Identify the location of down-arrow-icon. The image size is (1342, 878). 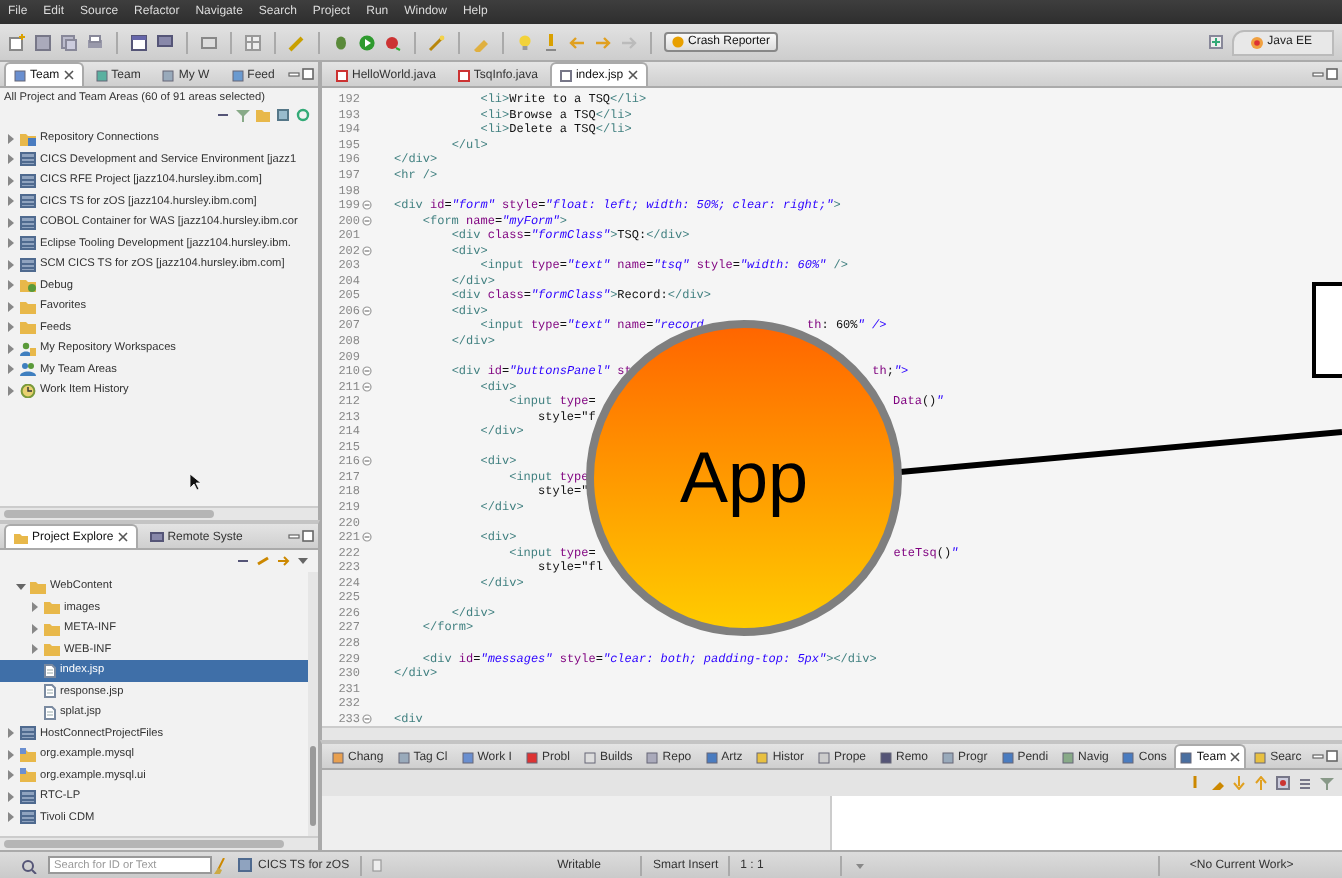
(1239, 783).